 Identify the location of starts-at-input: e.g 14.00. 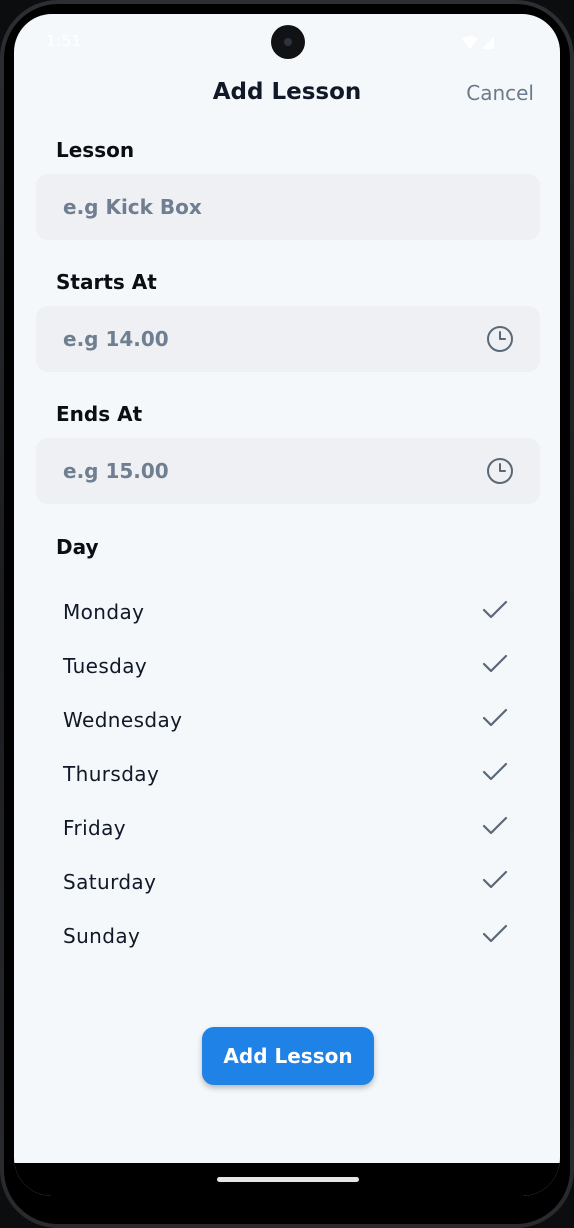
(288, 339).